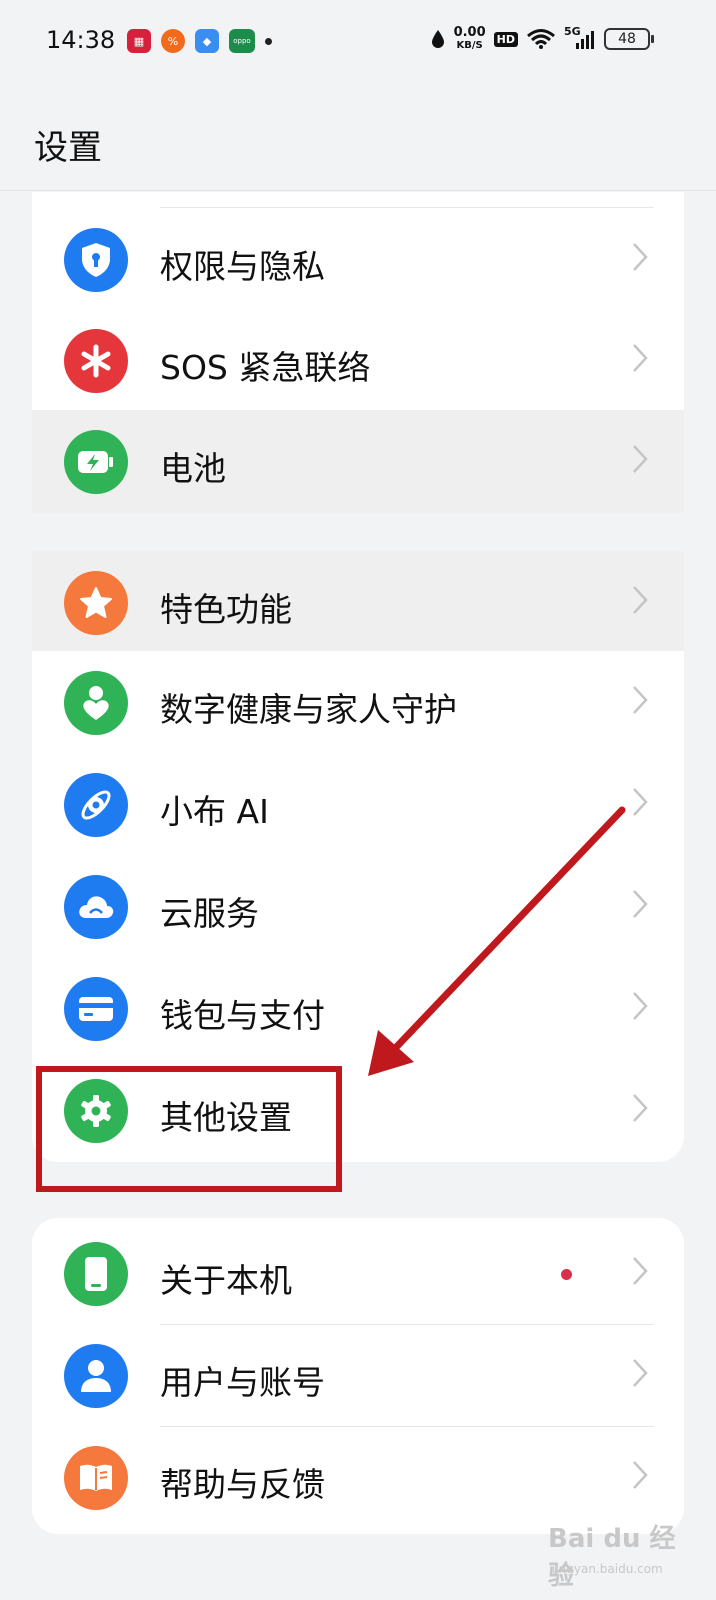 This screenshot has width=716, height=1600. Describe the element at coordinates (505, 39) in the screenshot. I see `hd-badge: HD` at that location.